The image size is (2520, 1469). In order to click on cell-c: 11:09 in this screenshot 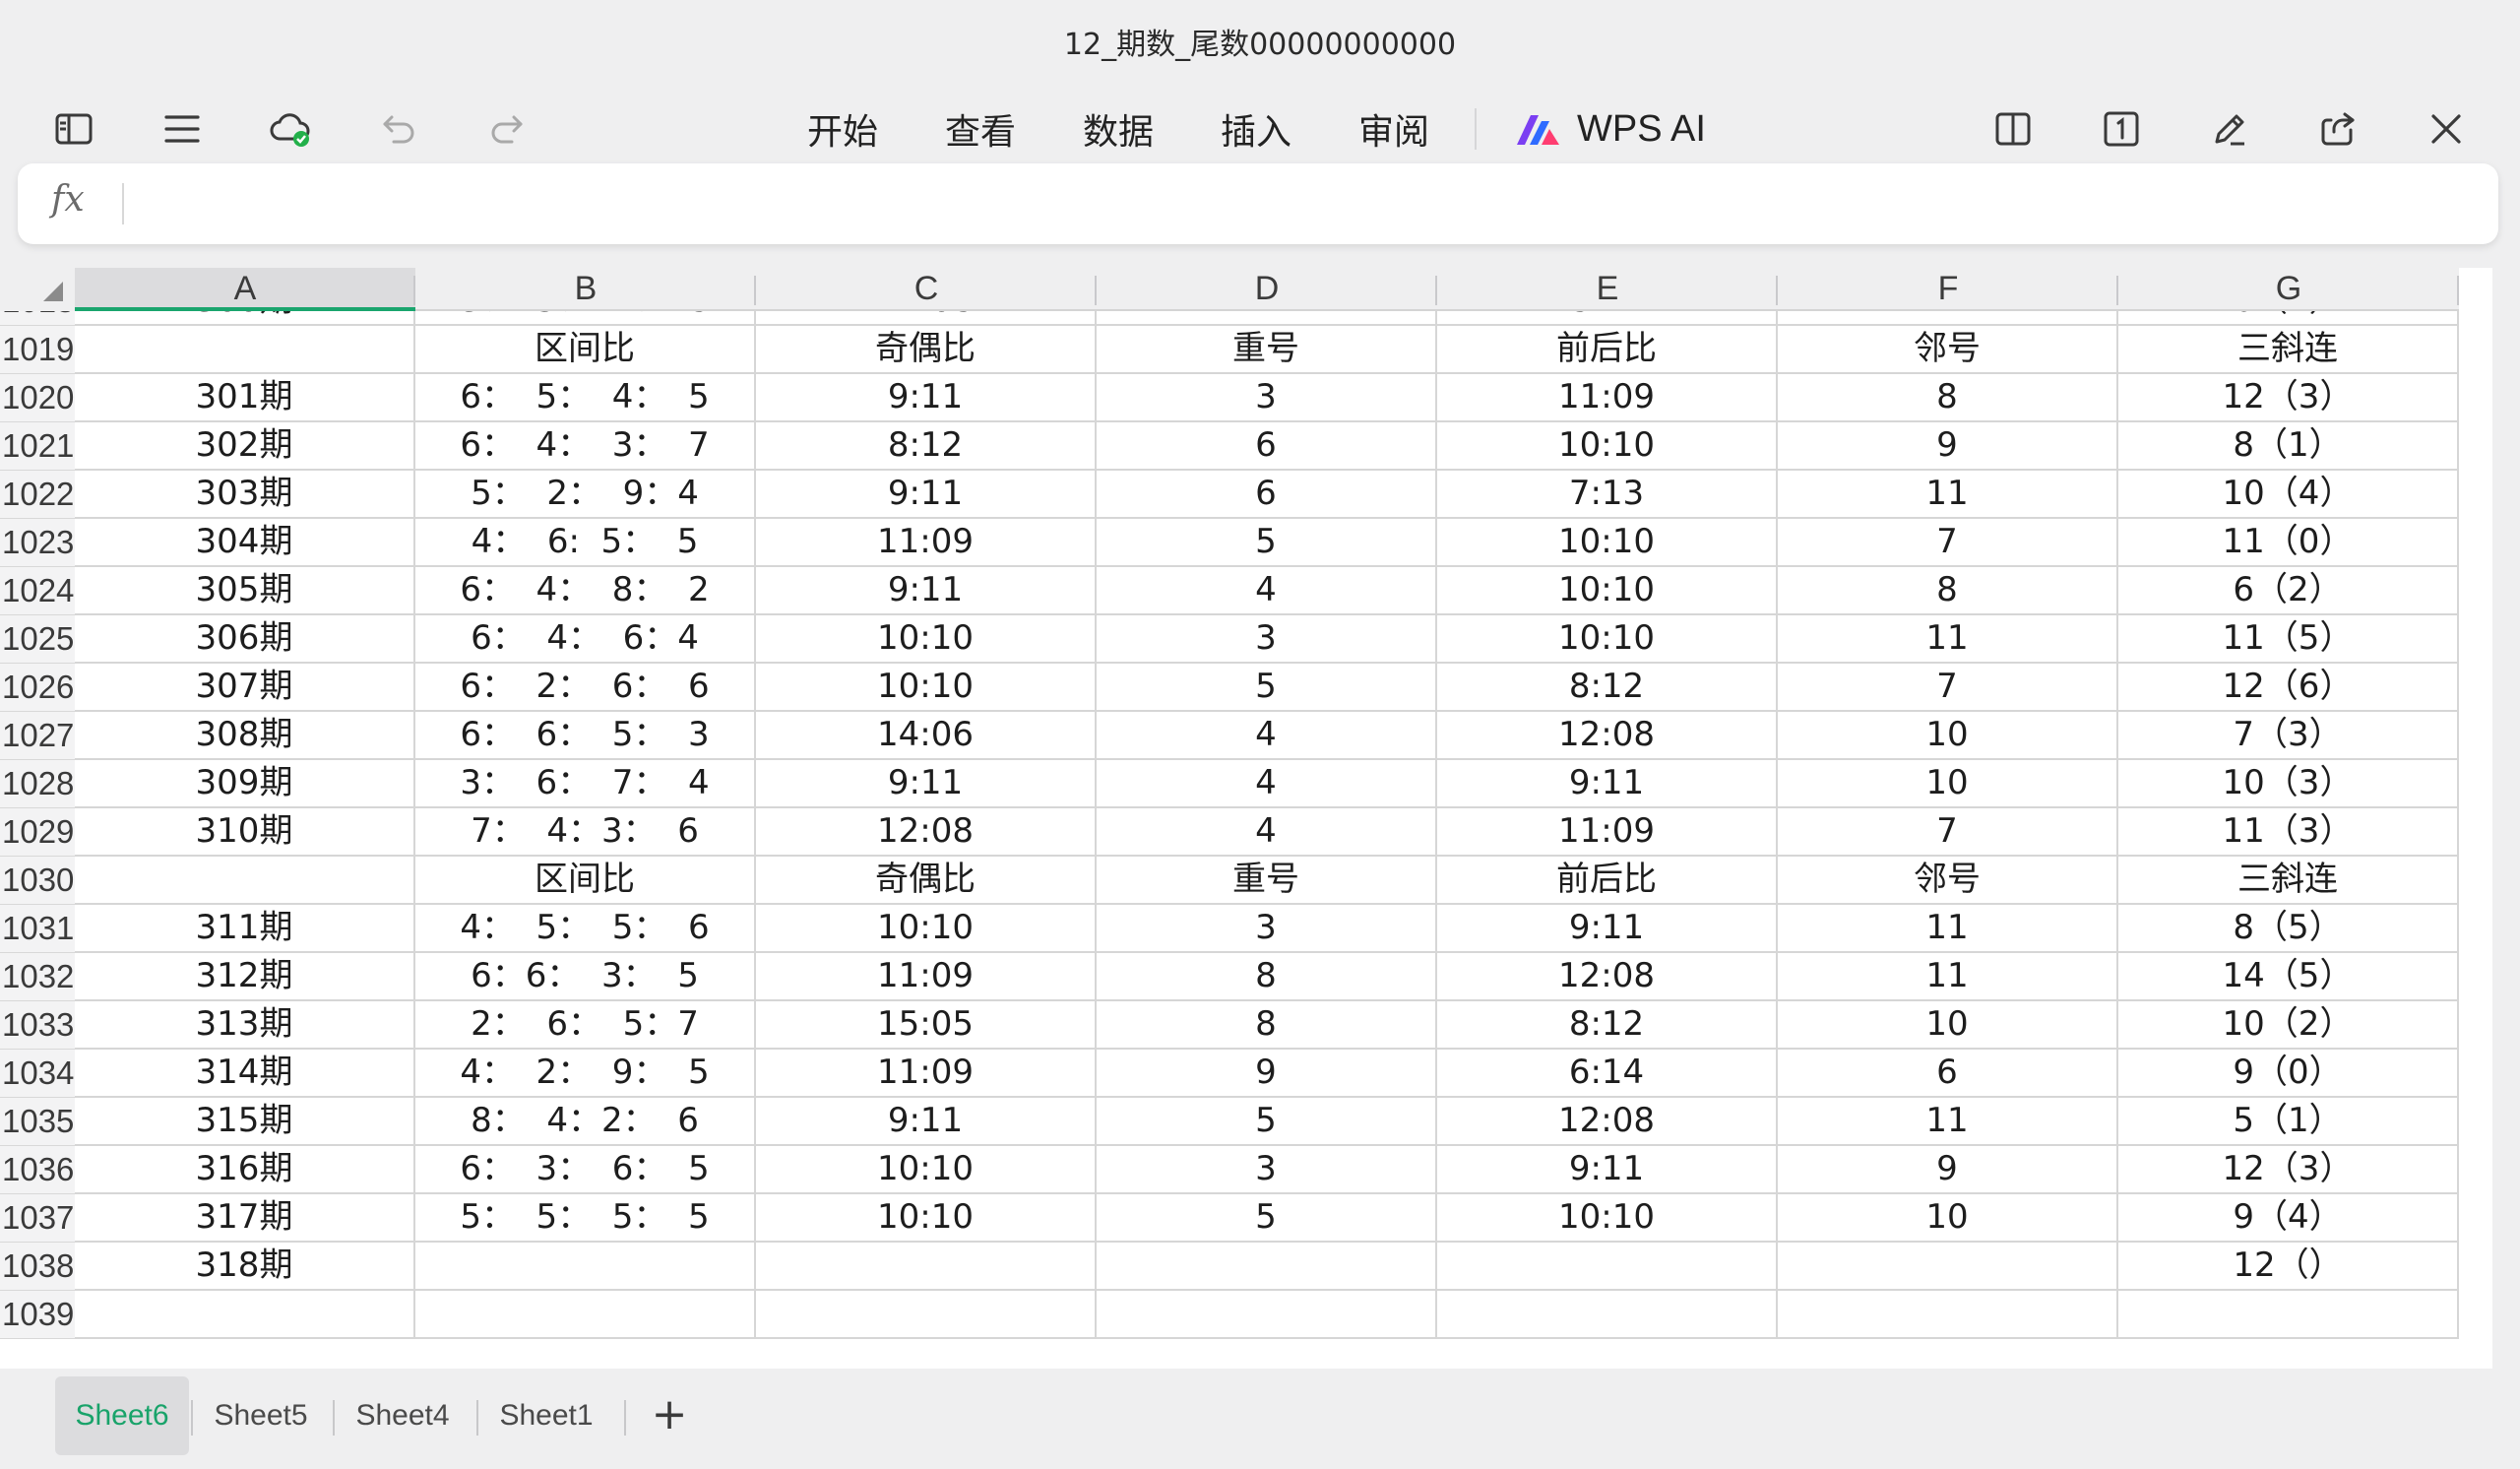, I will do `click(926, 977)`.